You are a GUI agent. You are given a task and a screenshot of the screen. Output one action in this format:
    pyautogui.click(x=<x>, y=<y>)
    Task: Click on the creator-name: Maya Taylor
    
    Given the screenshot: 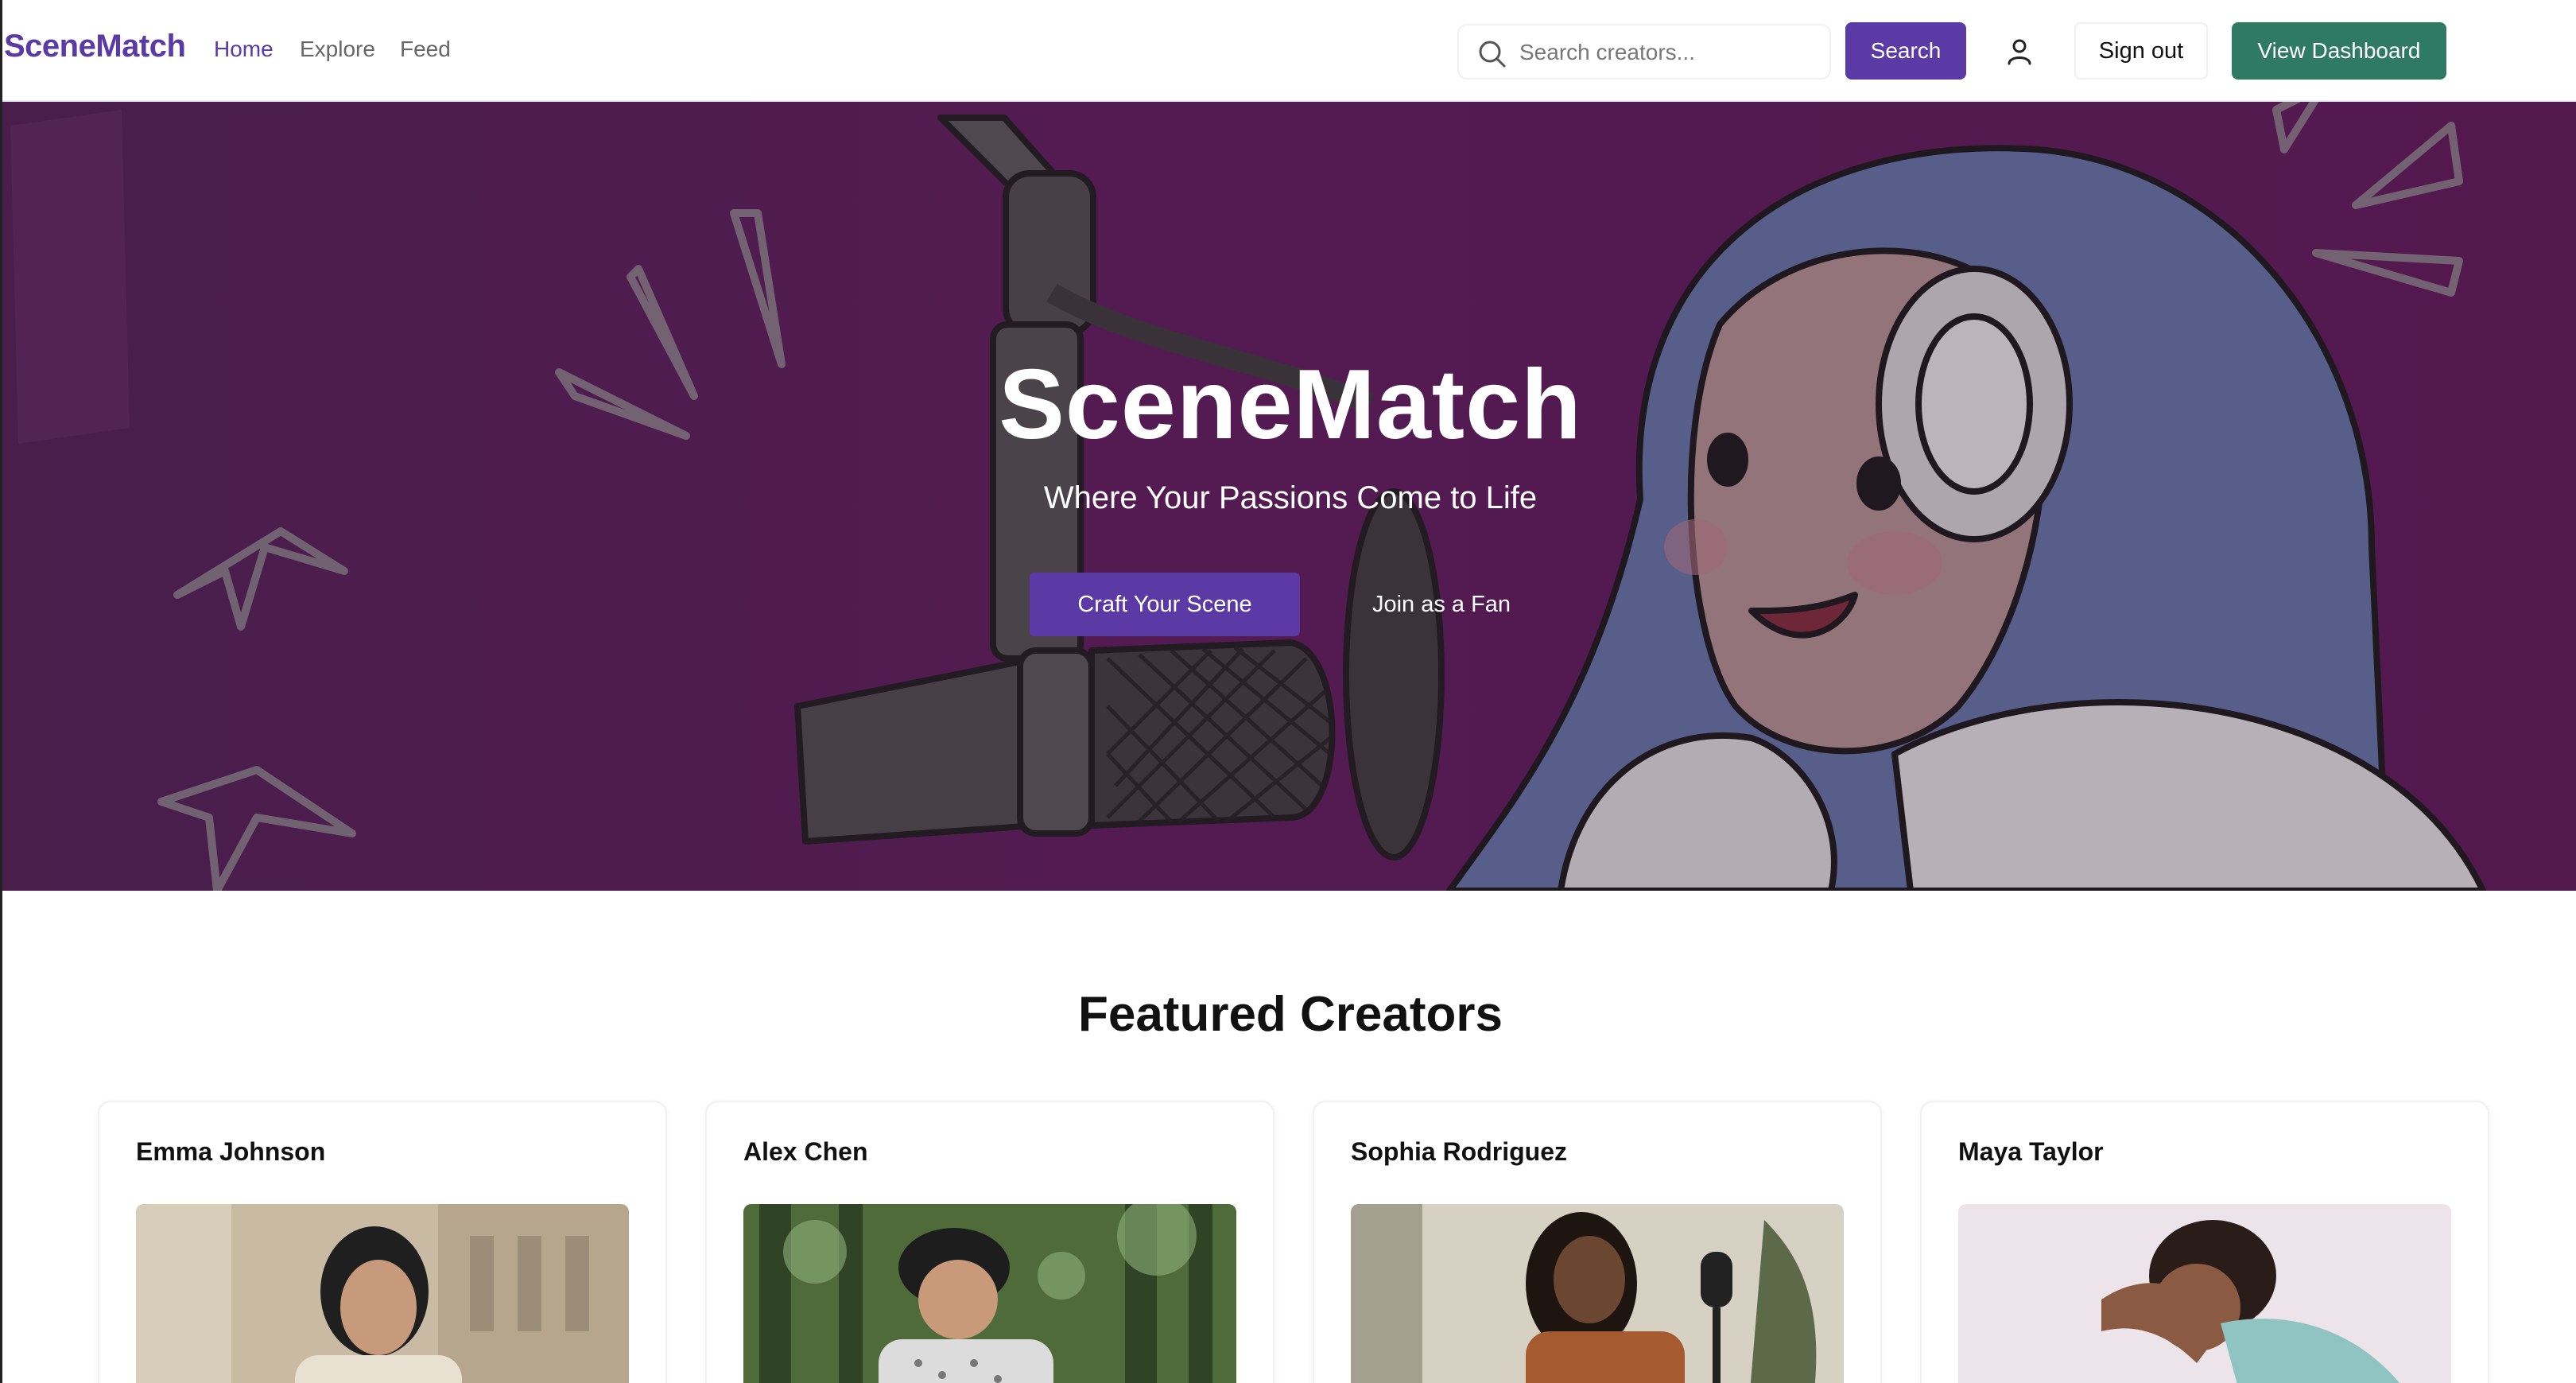 What is the action you would take?
    pyautogui.click(x=2031, y=1151)
    